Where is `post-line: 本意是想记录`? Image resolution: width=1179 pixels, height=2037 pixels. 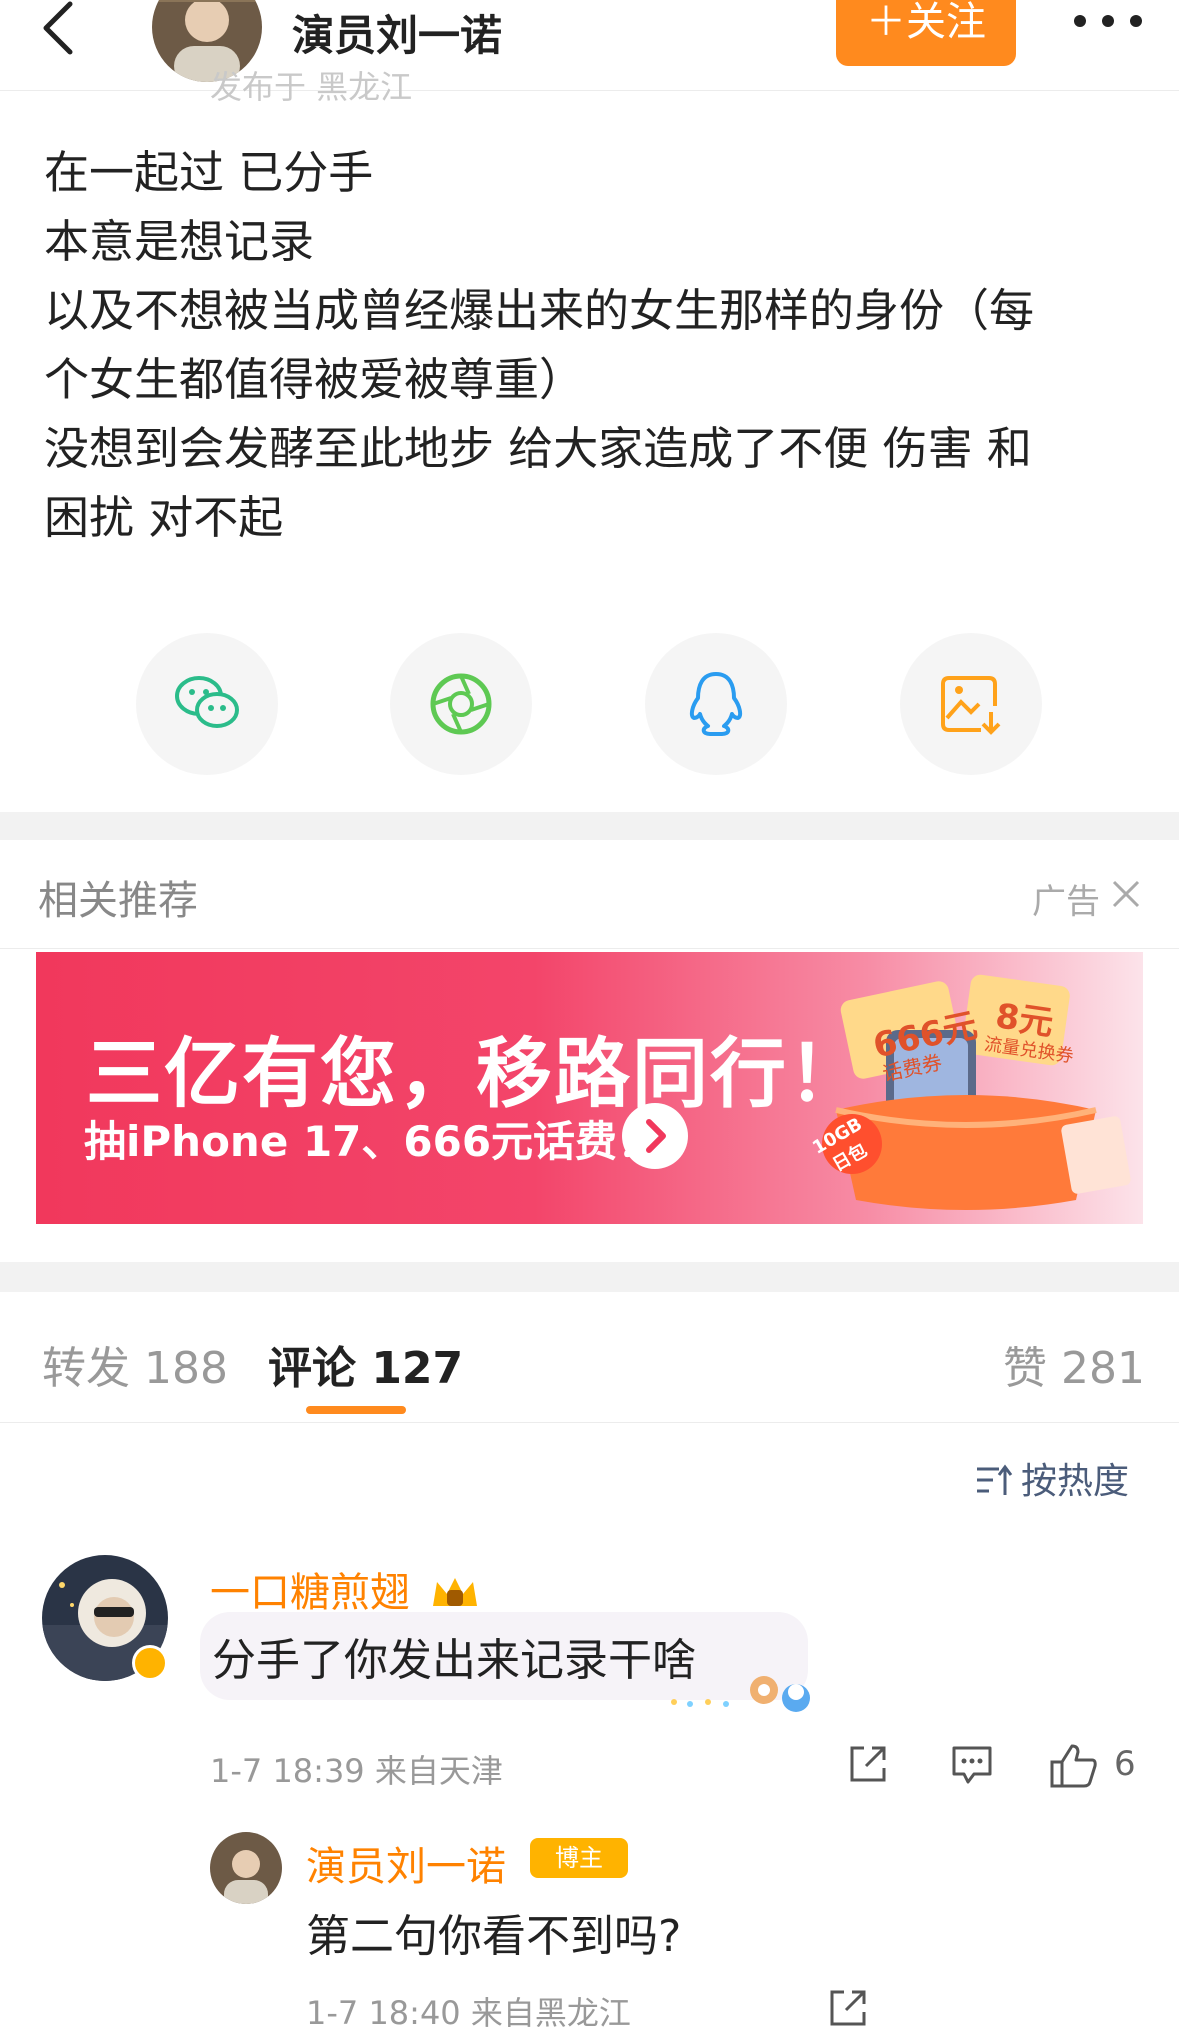
post-line: 本意是想记录 is located at coordinates (179, 241).